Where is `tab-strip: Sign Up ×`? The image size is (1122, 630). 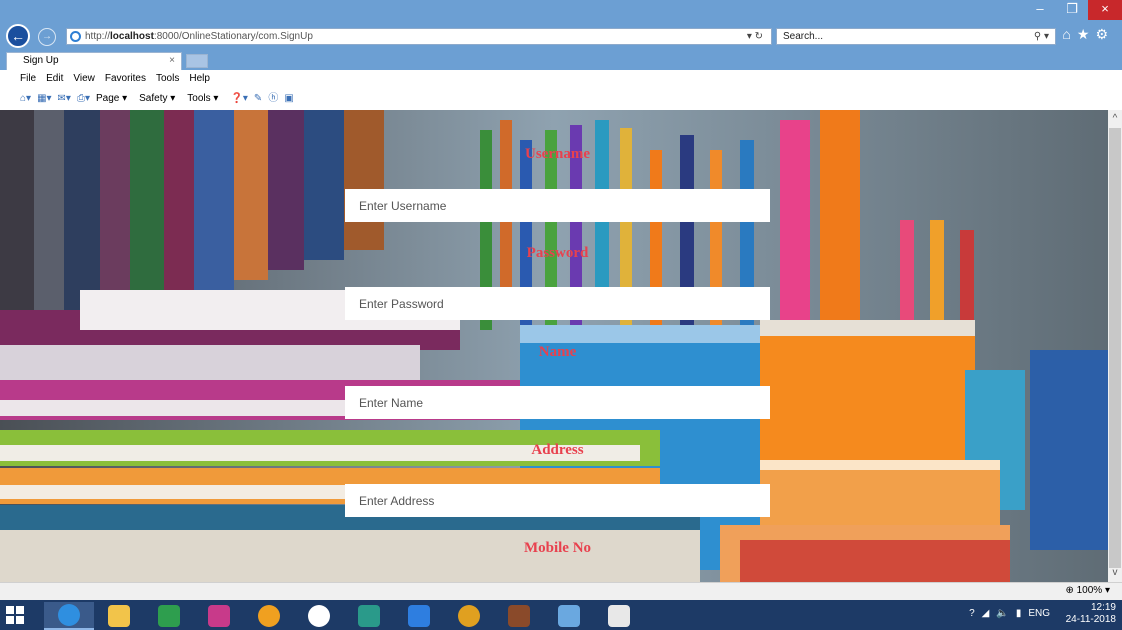 tab-strip: Sign Up × is located at coordinates (561, 61).